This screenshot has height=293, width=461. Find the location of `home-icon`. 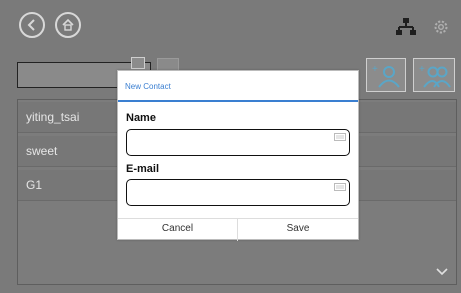

home-icon is located at coordinates (68, 24).